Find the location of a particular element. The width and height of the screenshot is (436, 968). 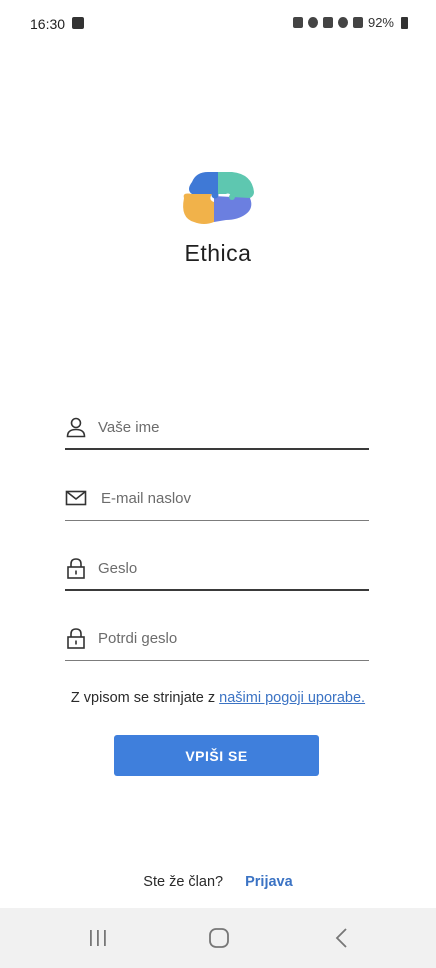

battery-percent: 92% is located at coordinates (380, 22).